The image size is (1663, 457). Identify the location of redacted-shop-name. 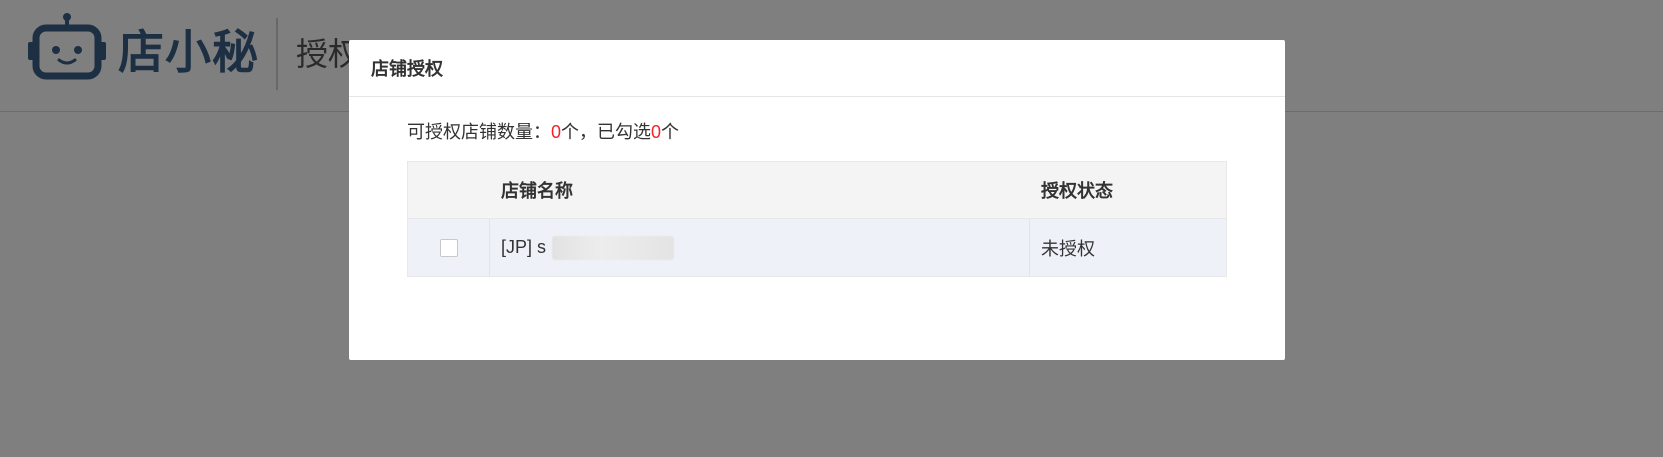
(613, 247).